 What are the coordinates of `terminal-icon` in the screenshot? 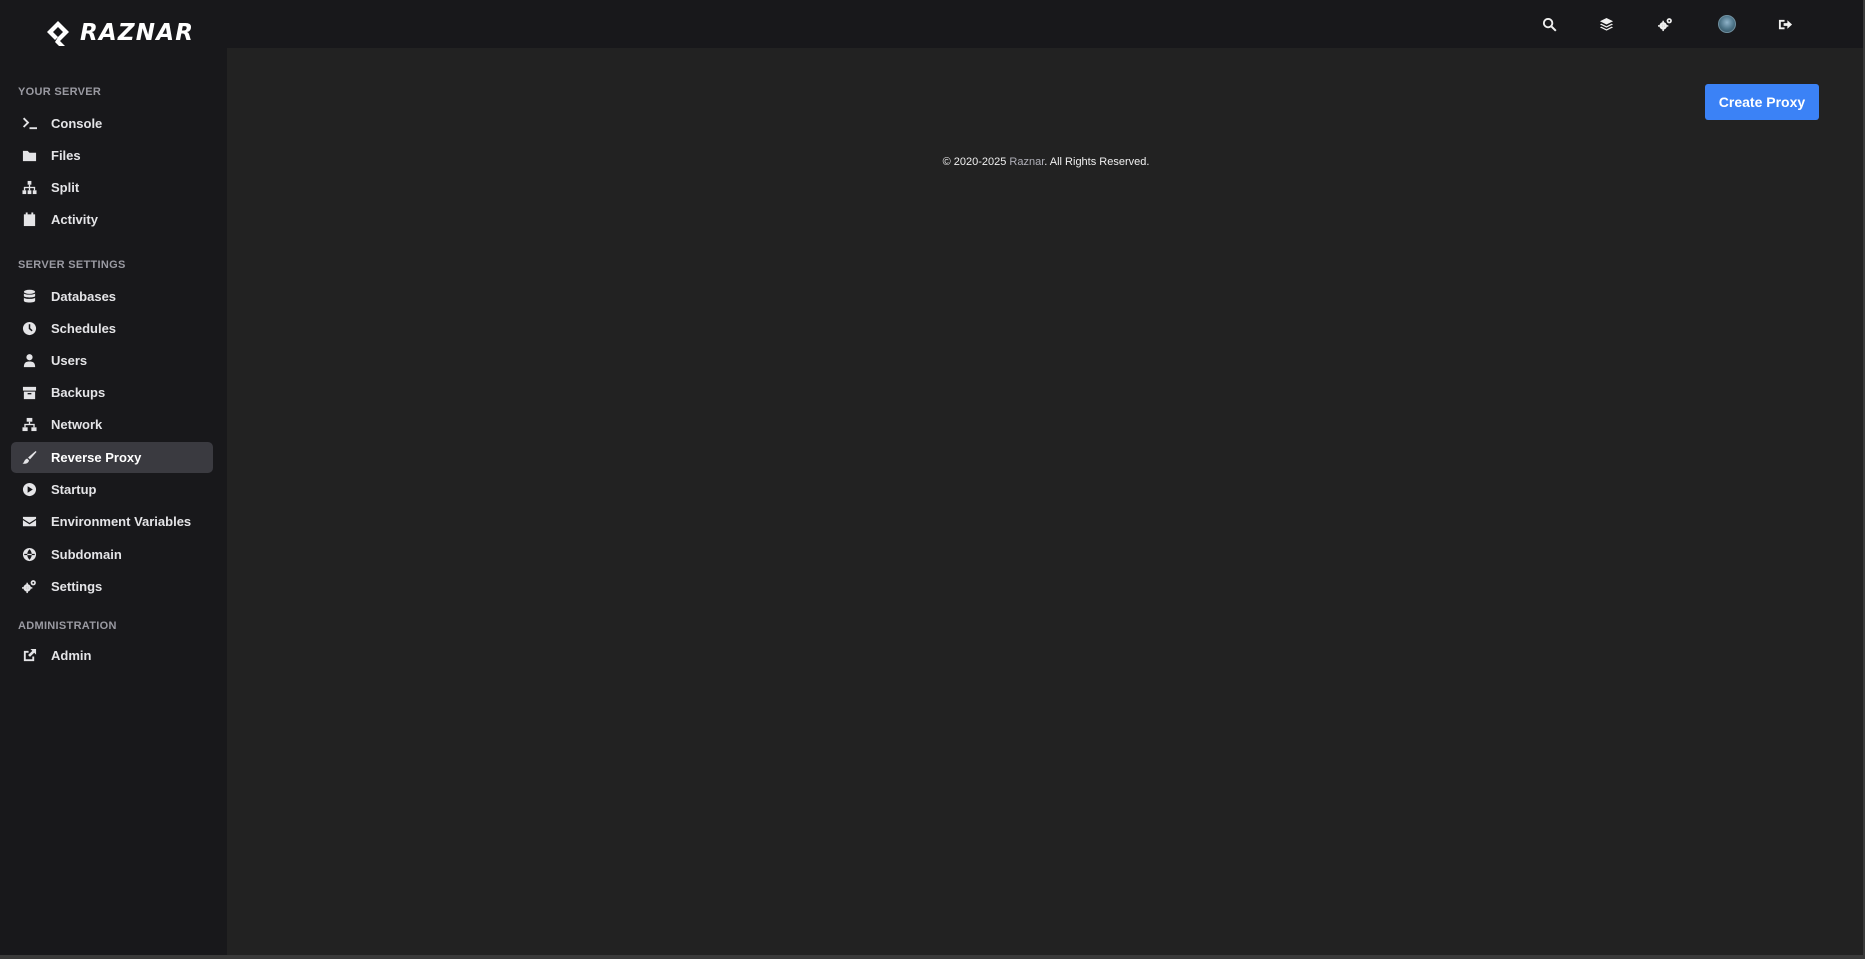 It's located at (29, 124).